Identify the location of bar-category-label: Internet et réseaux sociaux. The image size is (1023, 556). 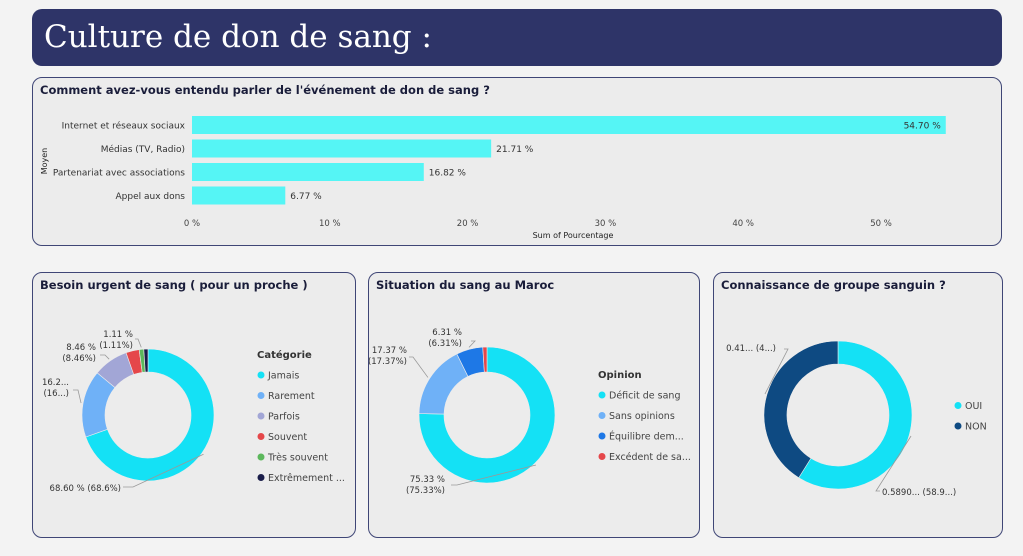
(124, 126).